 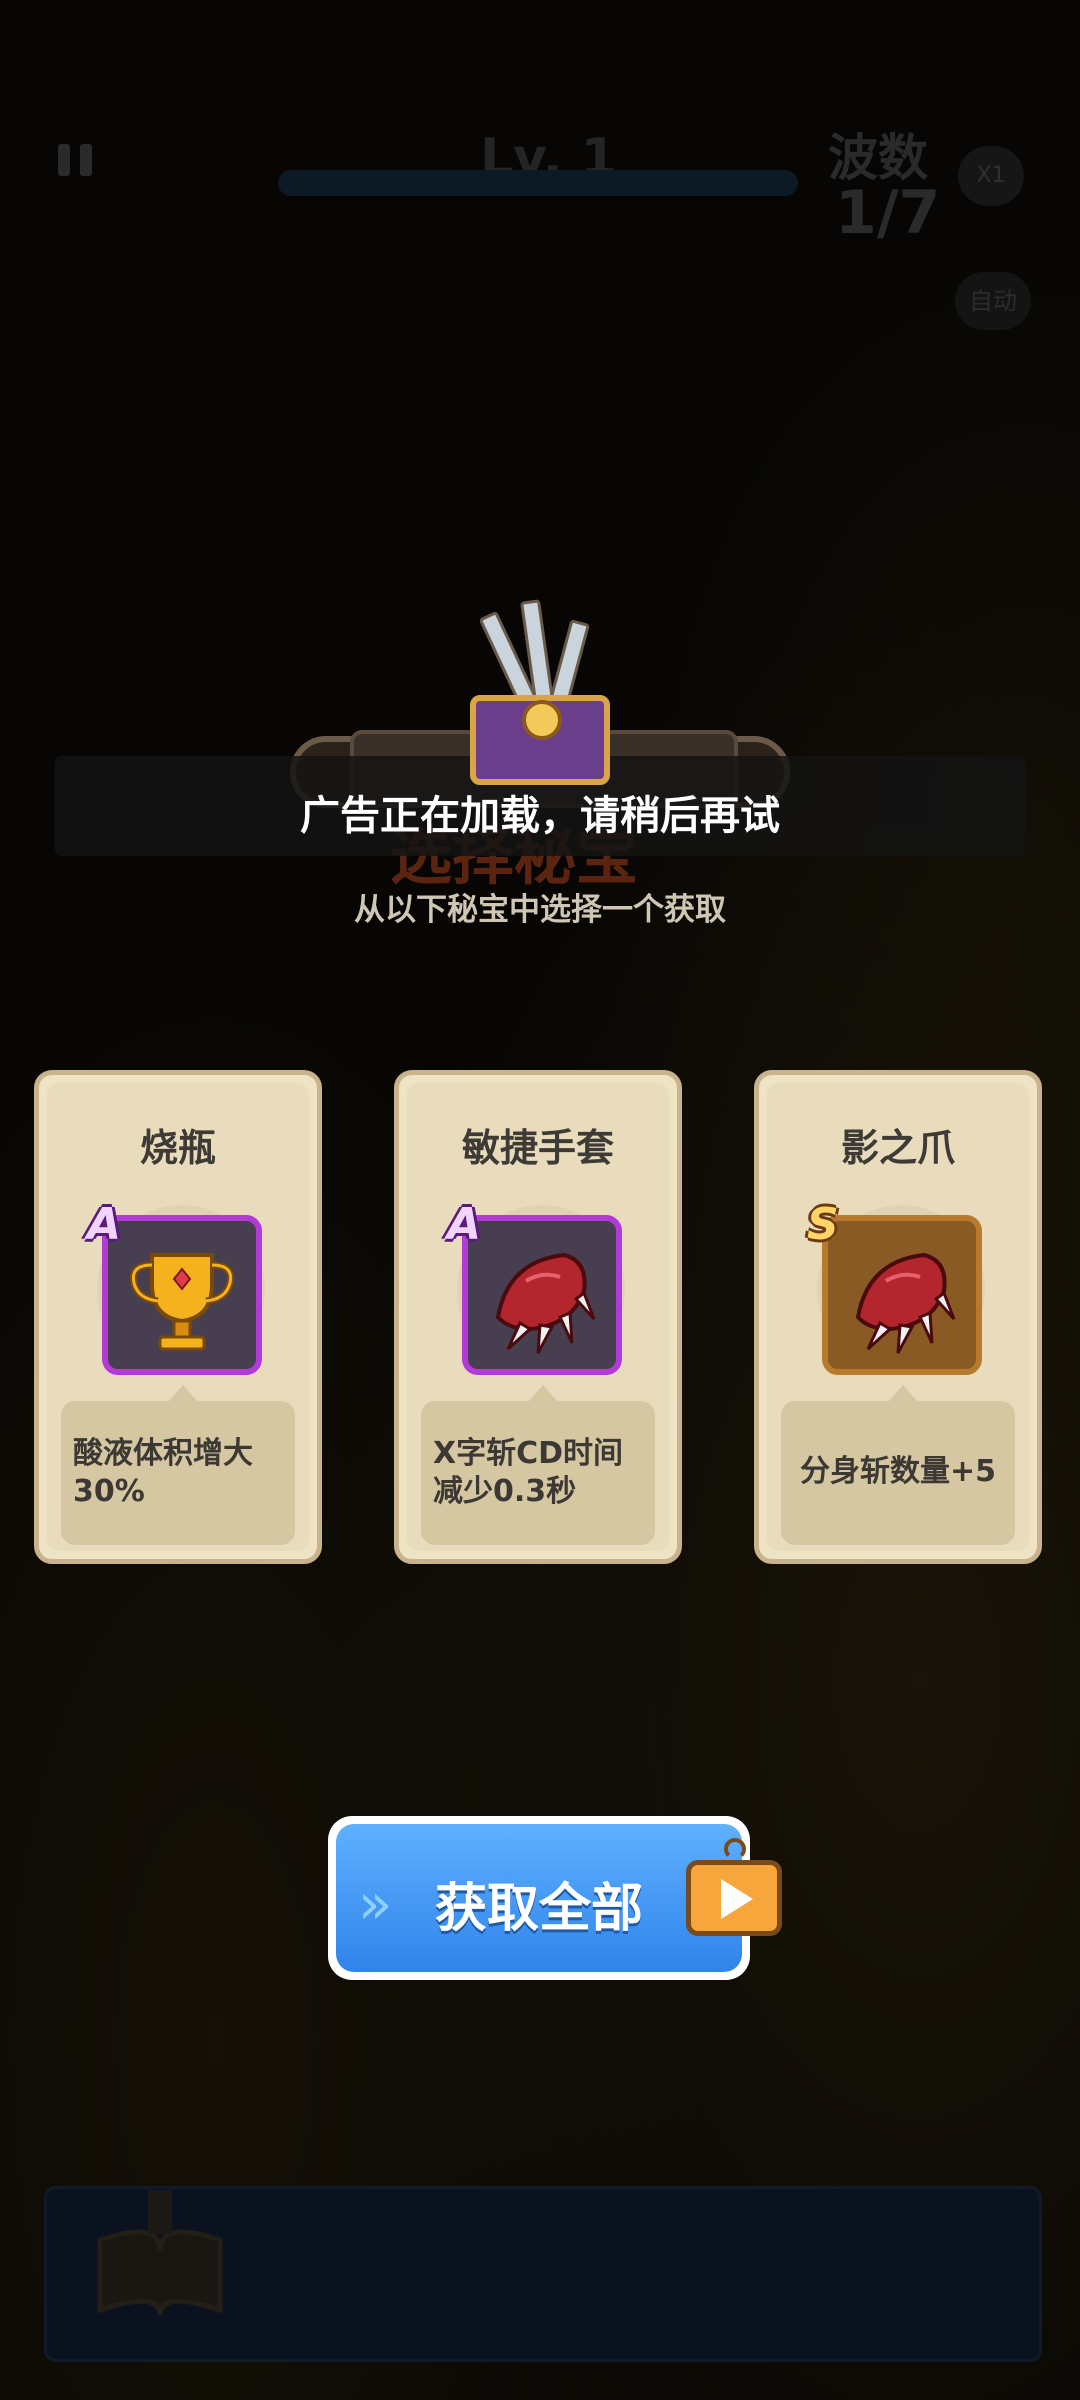 I want to click on card-name: 影之爪, so click(x=897, y=1148).